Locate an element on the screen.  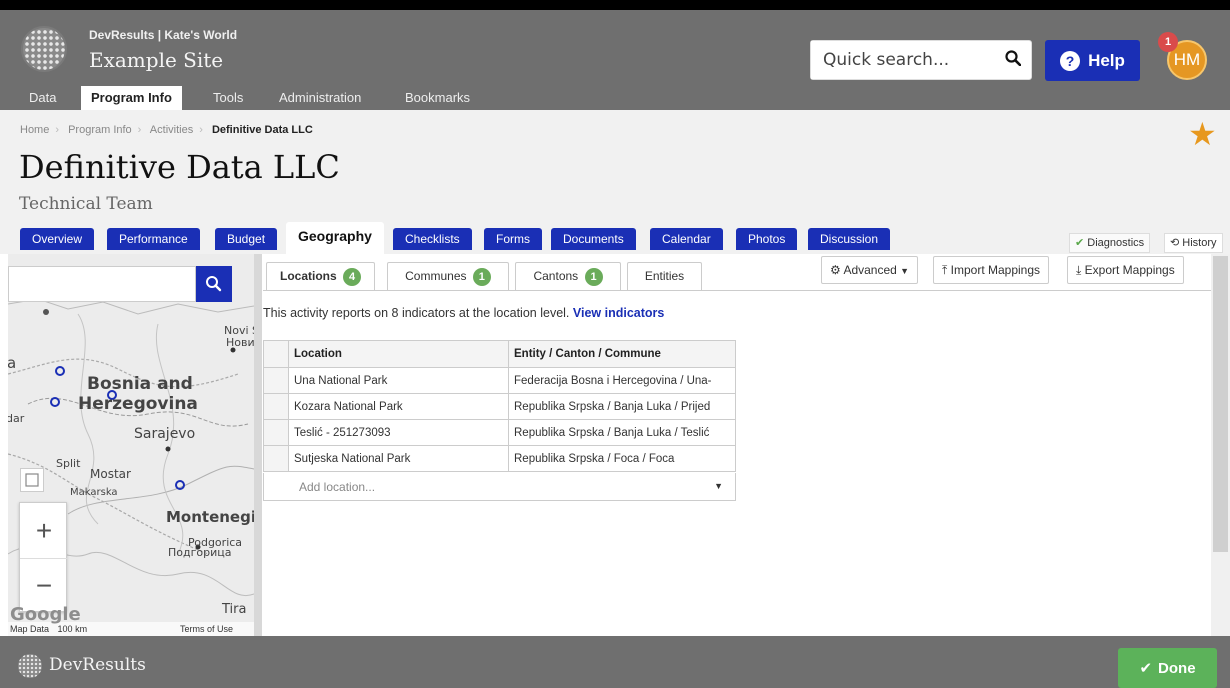
upload-icon: ⤒ is located at coordinates (945, 270).